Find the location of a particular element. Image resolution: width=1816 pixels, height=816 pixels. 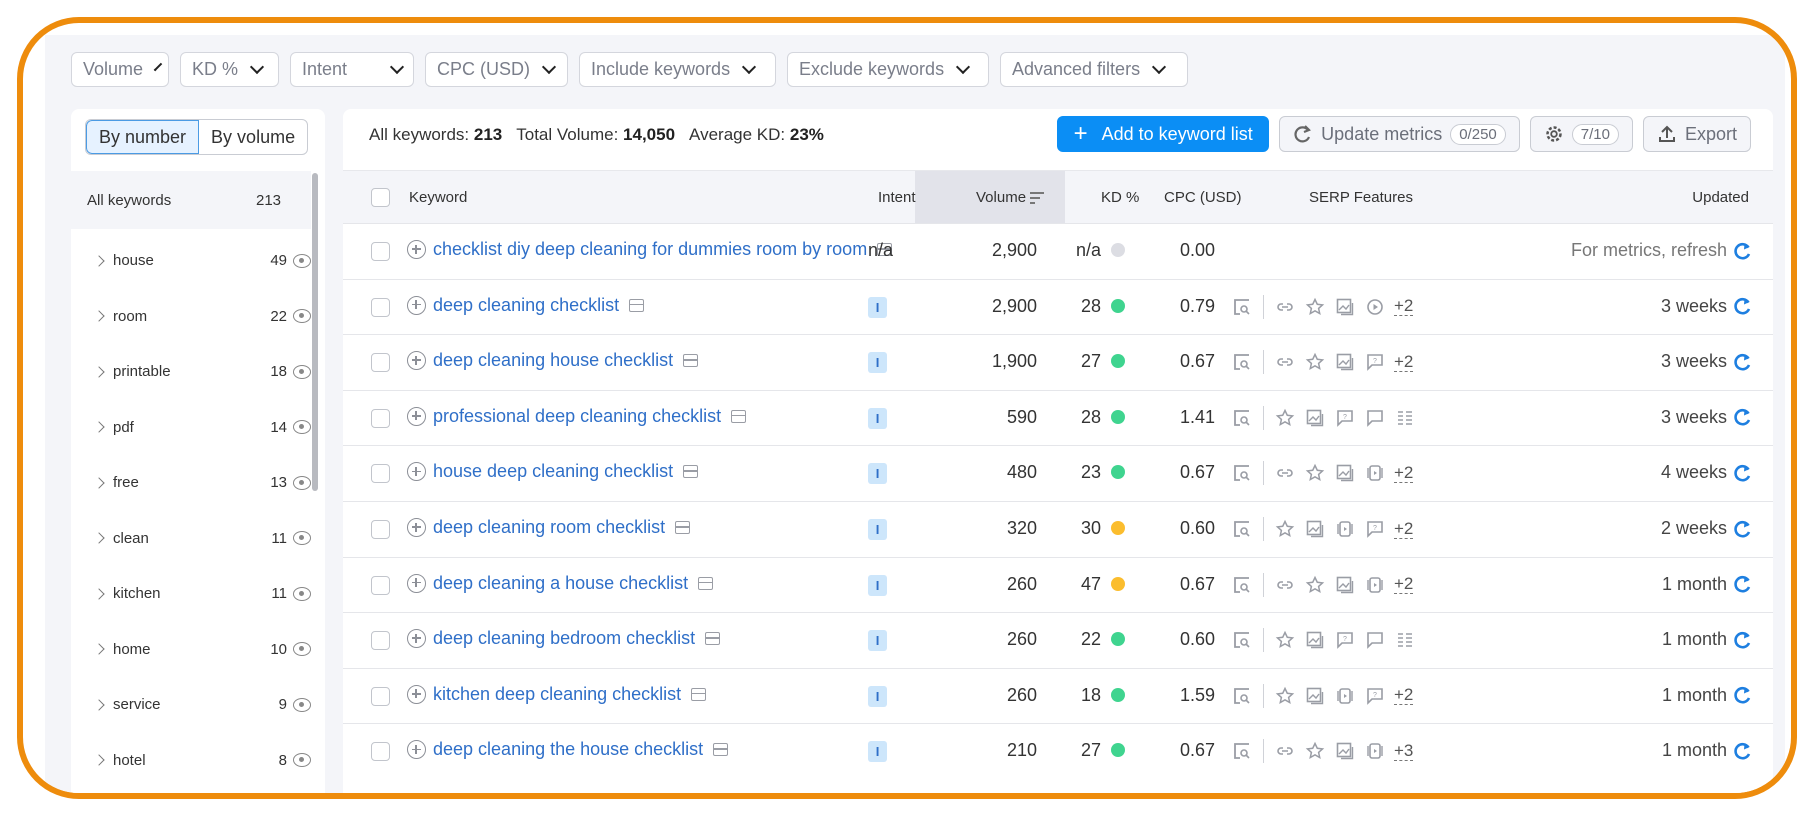

keyword-group-item: pdf 14 is located at coordinates (191, 427).